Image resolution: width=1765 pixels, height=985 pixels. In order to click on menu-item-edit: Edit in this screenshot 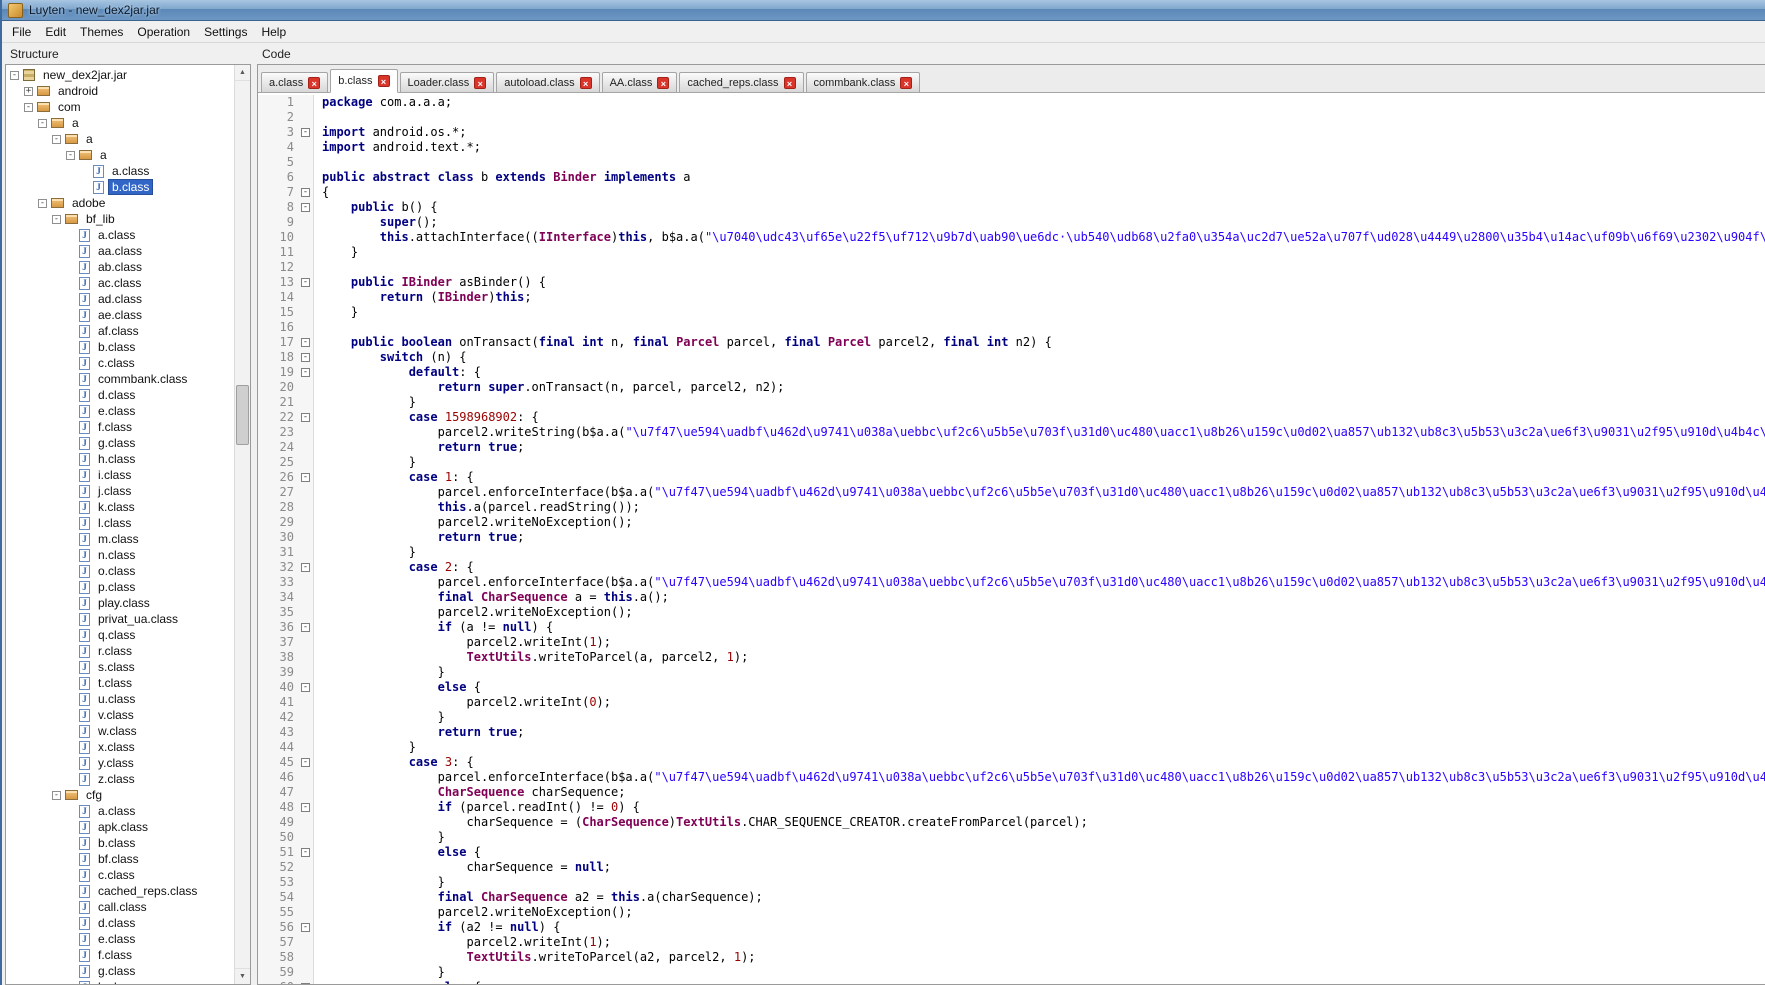, I will do `click(55, 32)`.